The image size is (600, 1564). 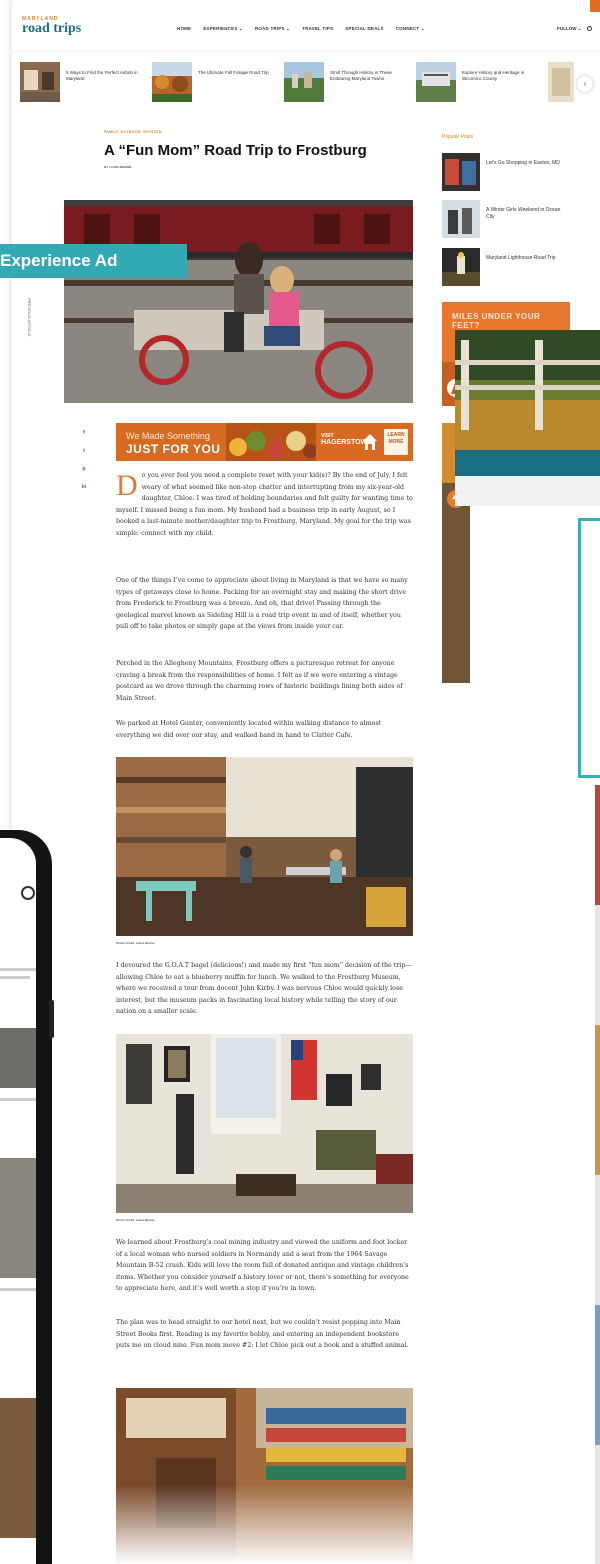 I want to click on overlay-card, so click(x=589, y=648).